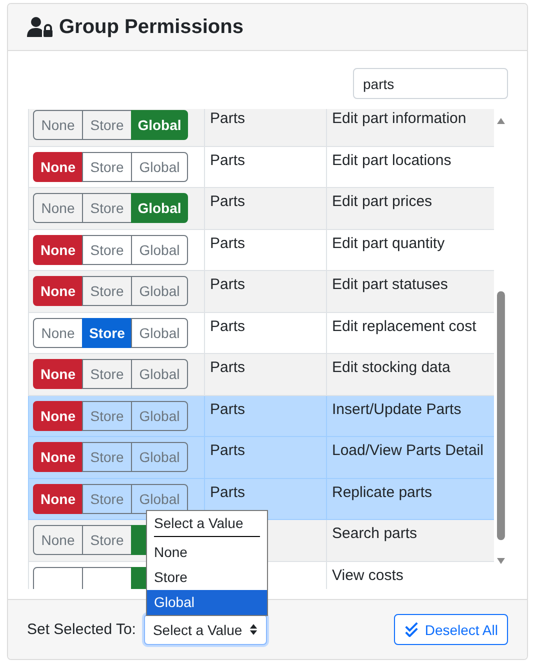  What do you see at coordinates (390, 284) in the screenshot?
I see `description-text: Edit part statuses` at bounding box center [390, 284].